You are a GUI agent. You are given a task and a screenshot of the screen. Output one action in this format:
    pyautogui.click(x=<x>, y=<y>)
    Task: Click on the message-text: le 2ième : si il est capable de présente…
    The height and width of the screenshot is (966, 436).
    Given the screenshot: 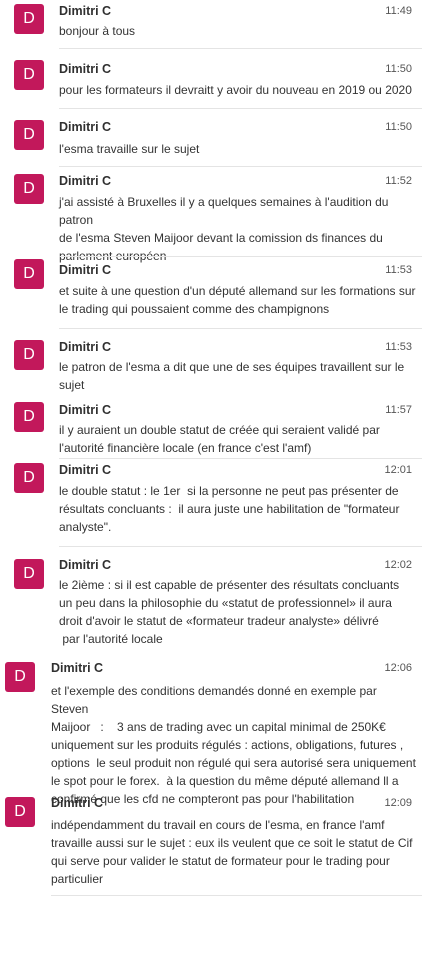 What is the action you would take?
    pyautogui.click(x=229, y=612)
    